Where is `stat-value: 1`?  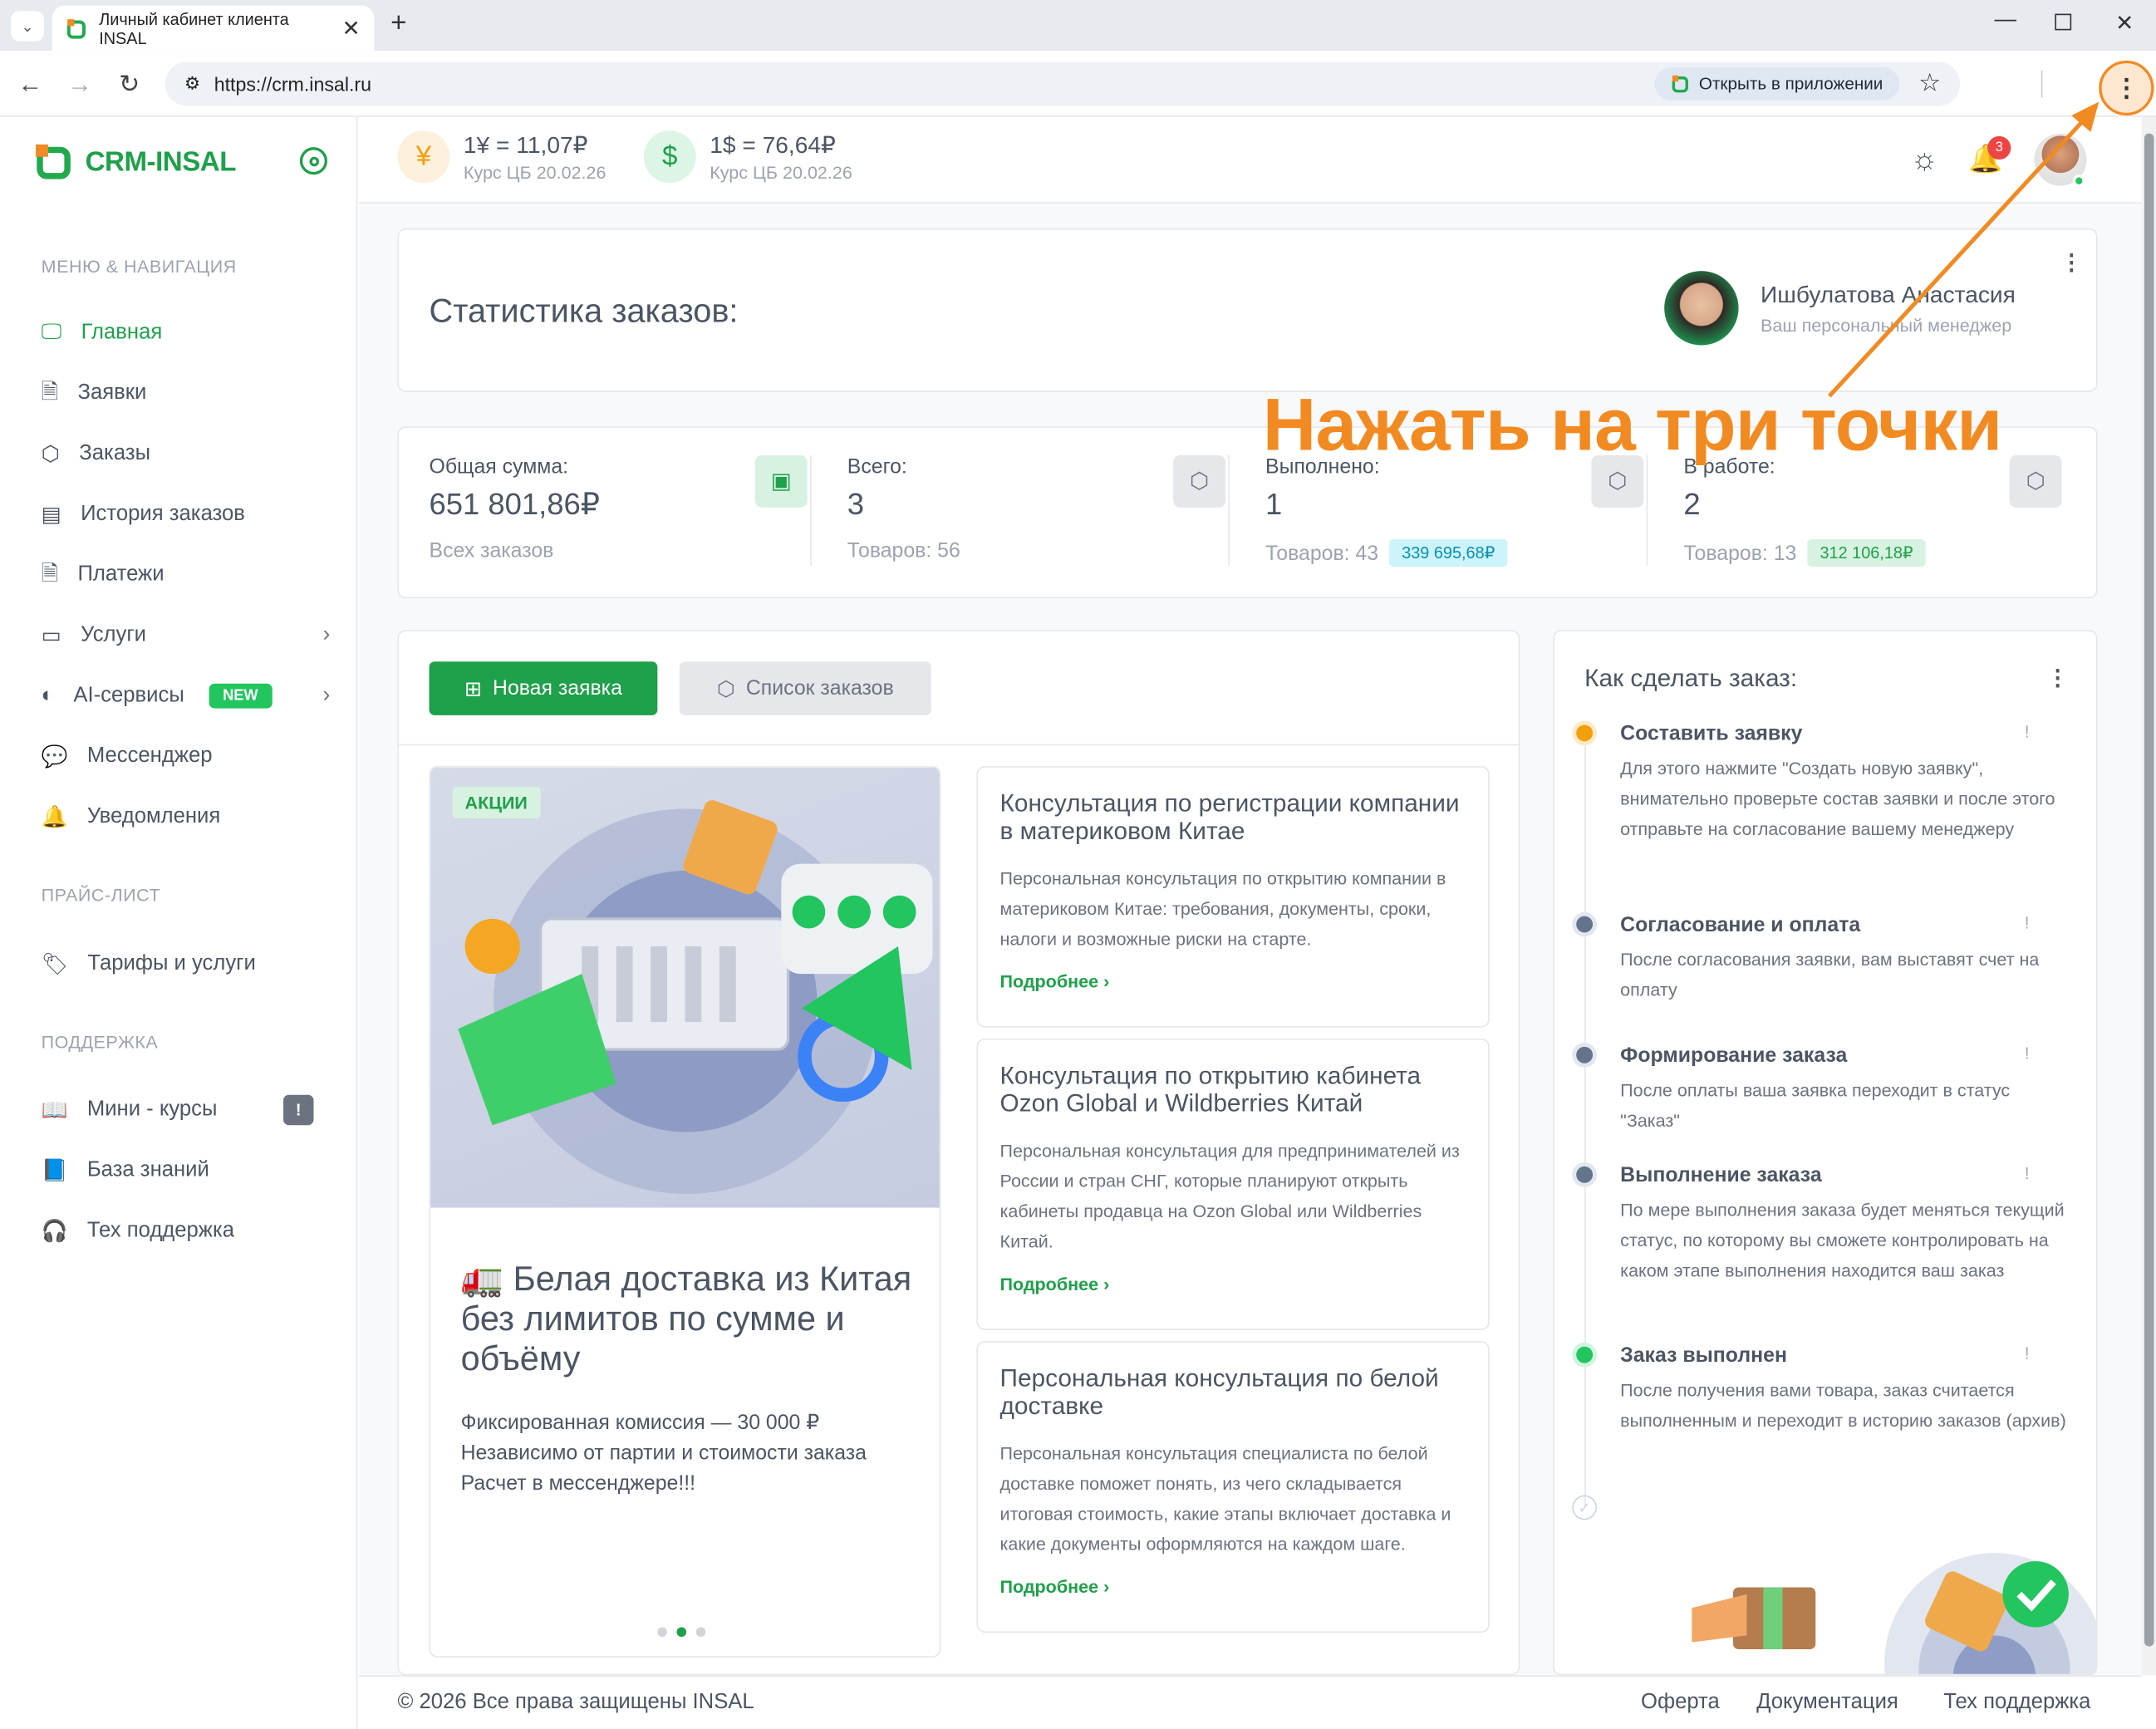
stat-value: 1 is located at coordinates (1274, 505).